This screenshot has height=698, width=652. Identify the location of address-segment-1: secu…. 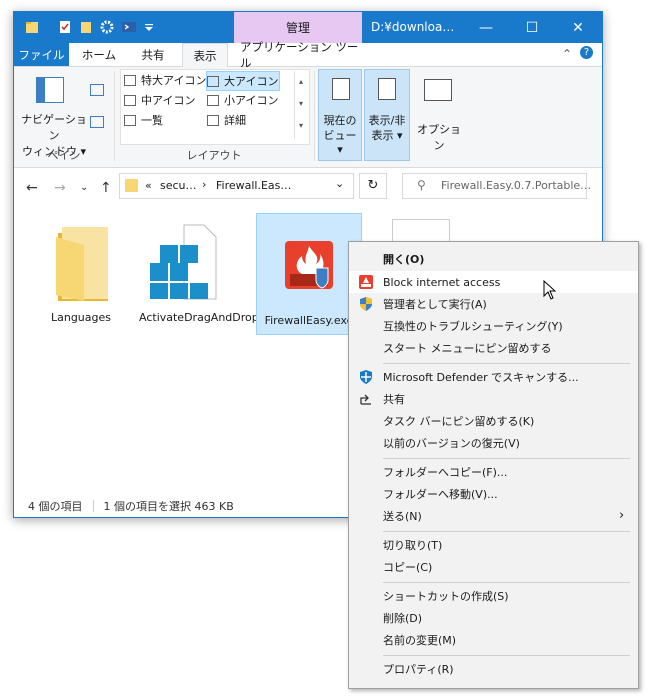
(178, 185).